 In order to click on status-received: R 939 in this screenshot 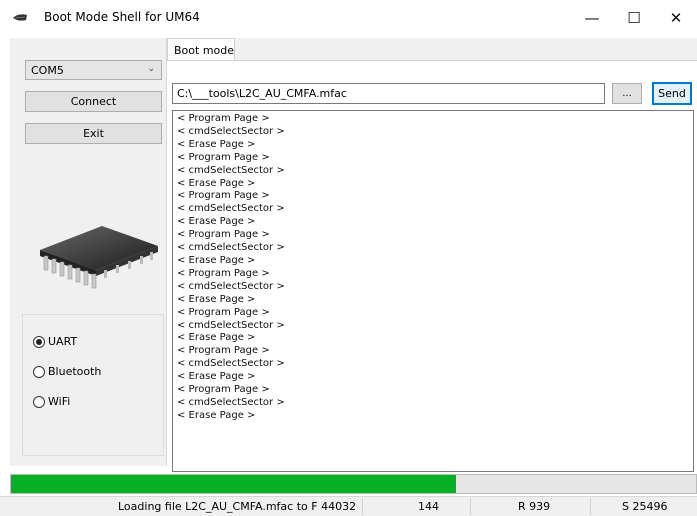, I will do `click(534, 506)`.